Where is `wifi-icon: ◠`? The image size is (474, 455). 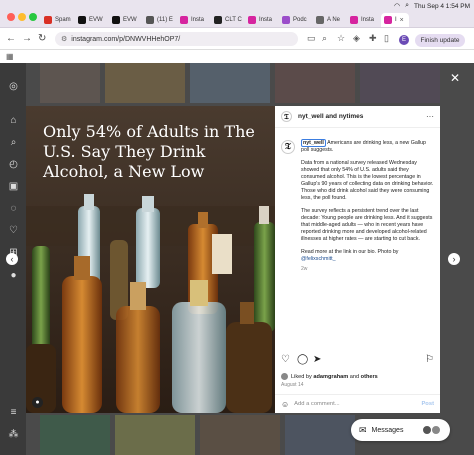 wifi-icon: ◠ is located at coordinates (397, 6).